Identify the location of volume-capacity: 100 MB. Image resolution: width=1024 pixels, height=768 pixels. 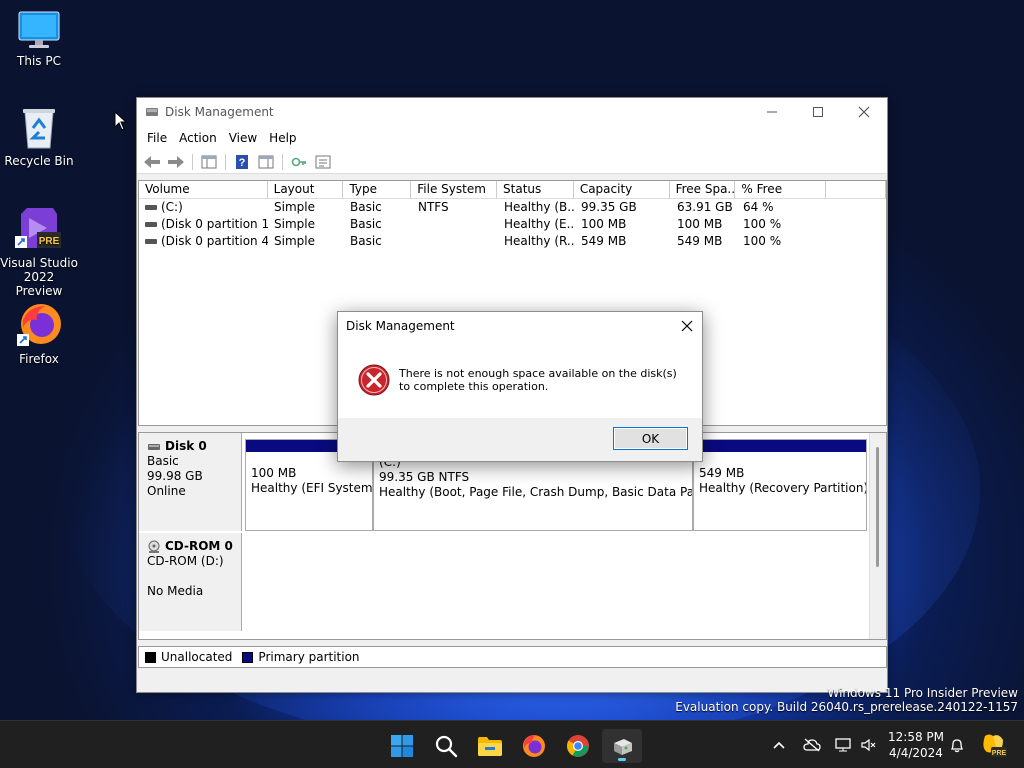
(604, 224).